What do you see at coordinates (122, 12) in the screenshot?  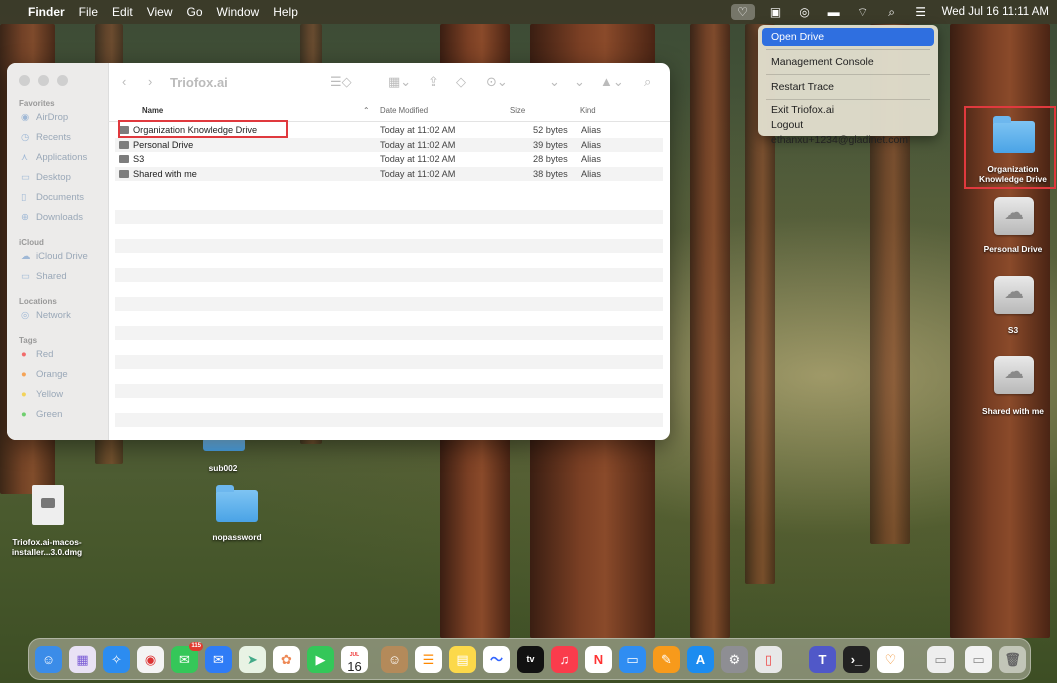 I see `menu-edit: Edit` at bounding box center [122, 12].